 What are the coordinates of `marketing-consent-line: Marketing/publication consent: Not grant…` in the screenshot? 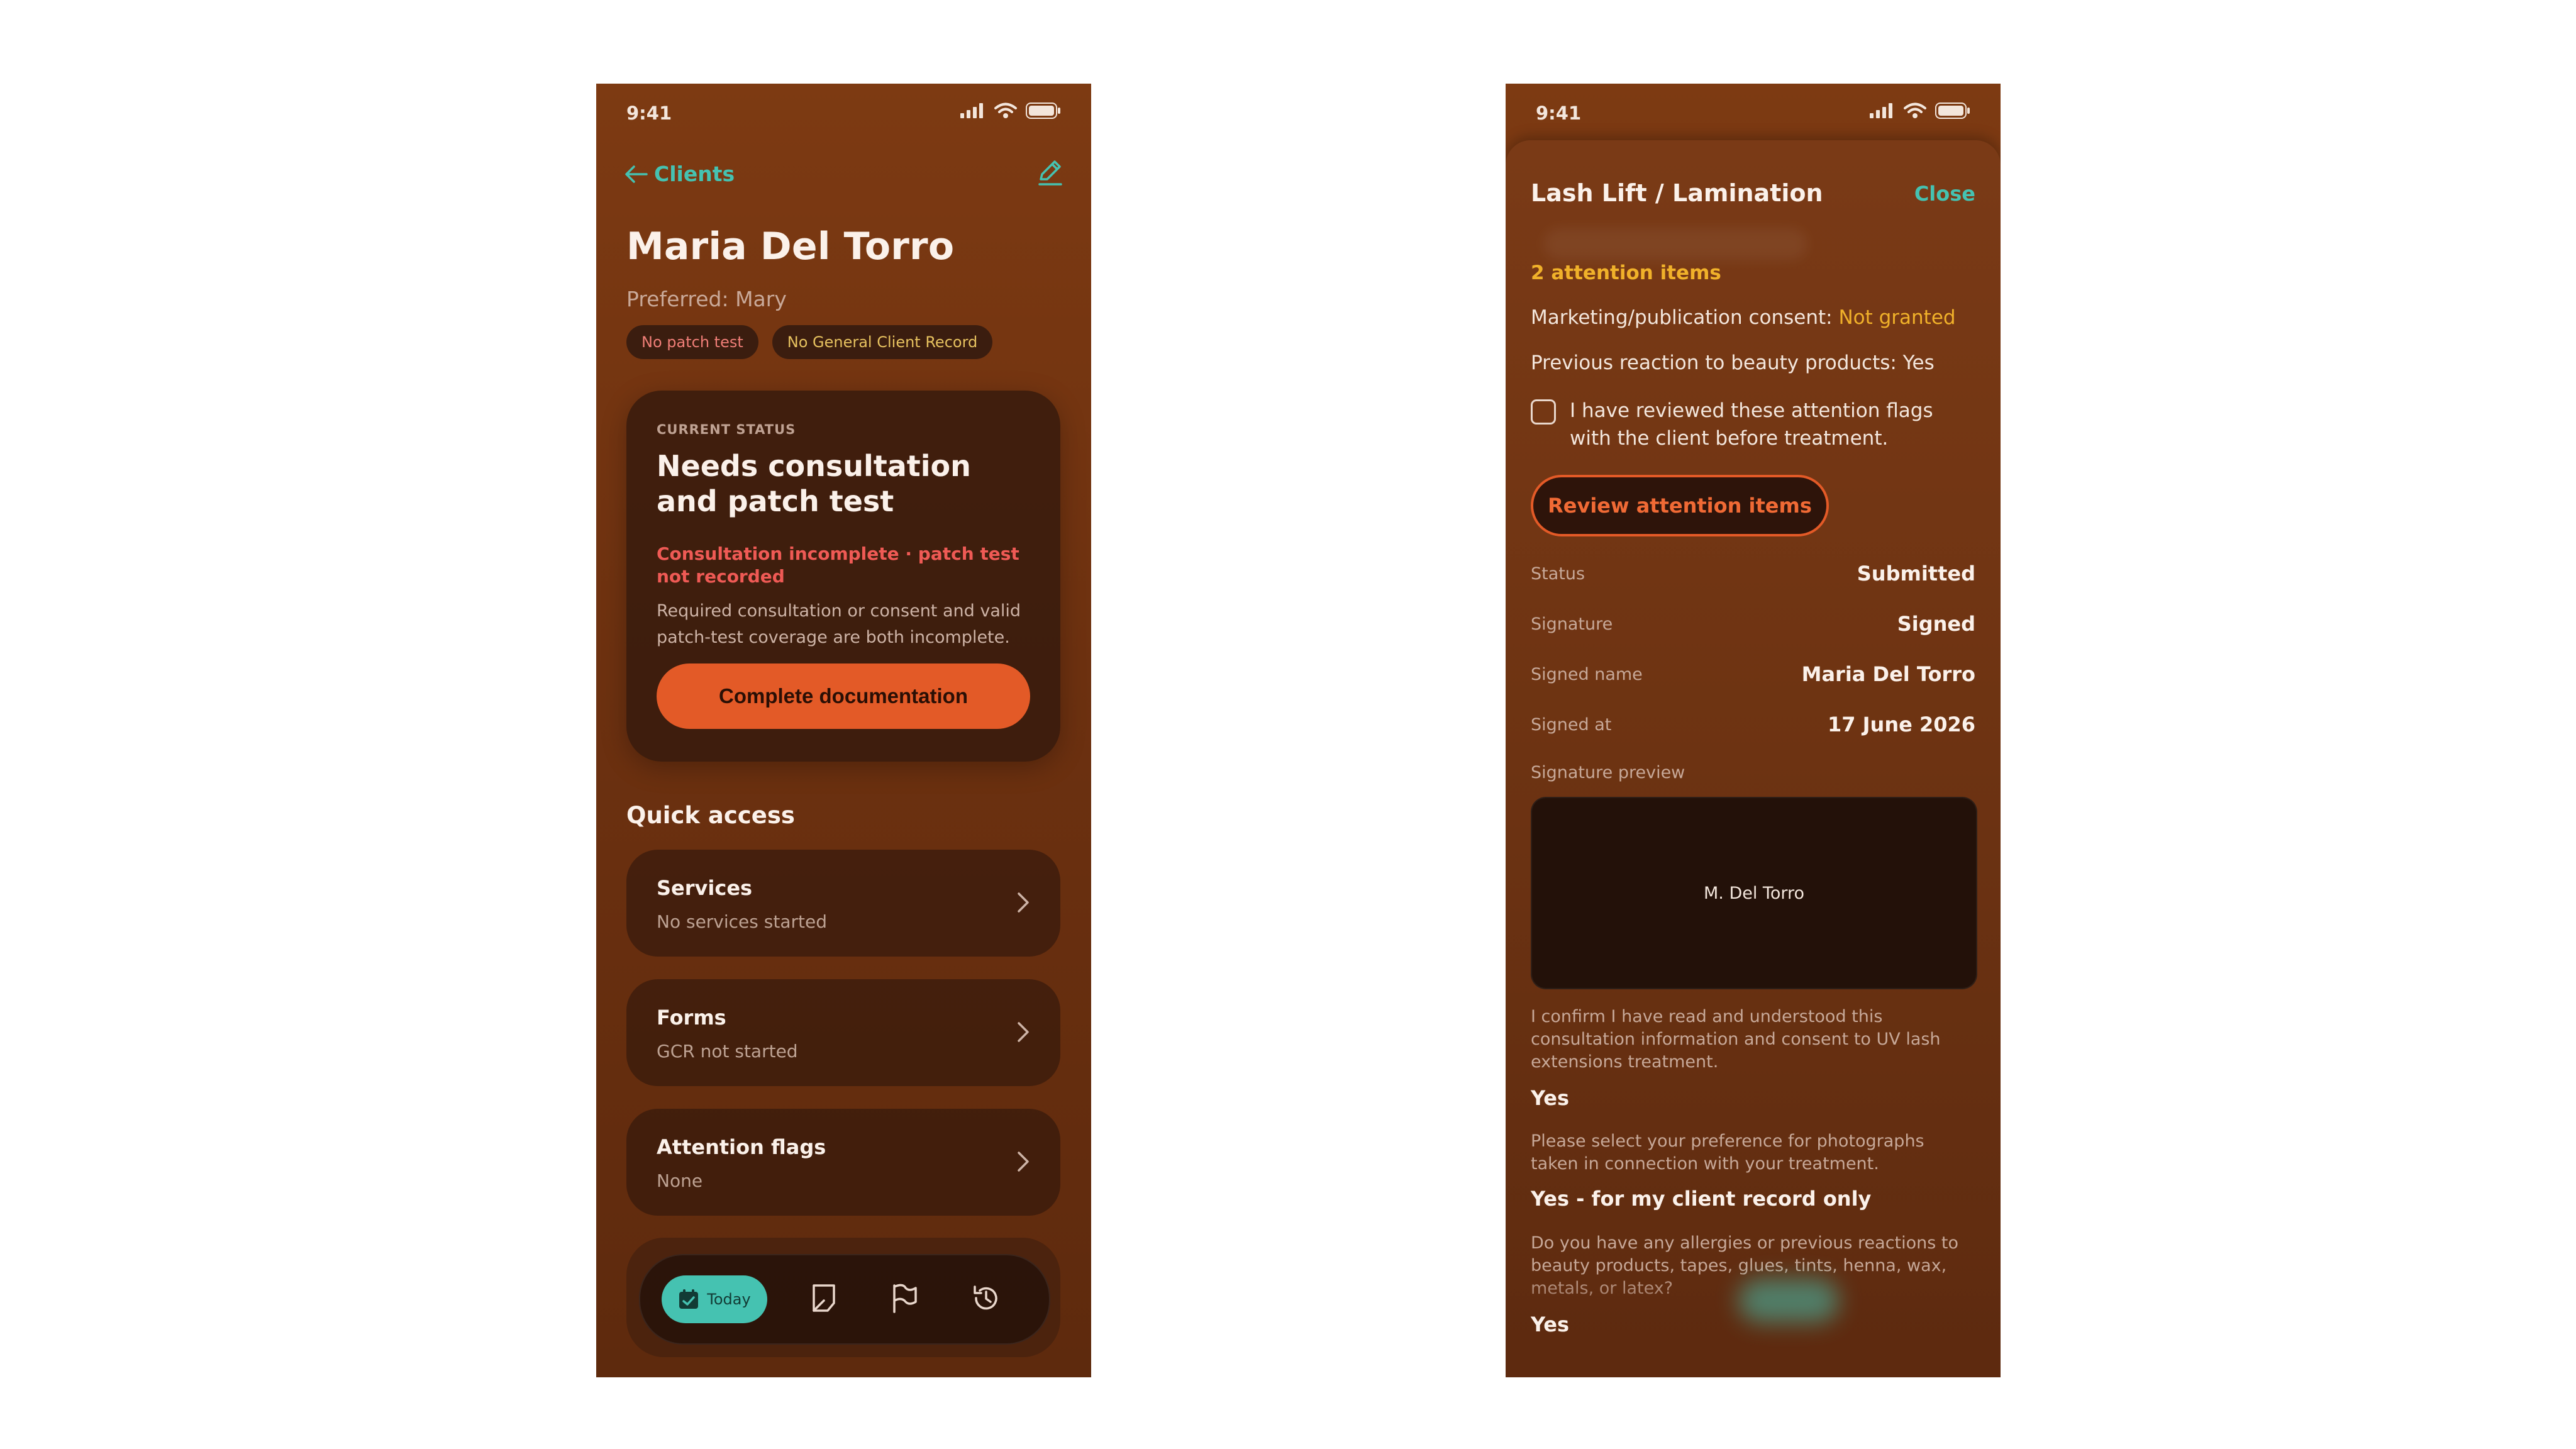 It's located at (1743, 317).